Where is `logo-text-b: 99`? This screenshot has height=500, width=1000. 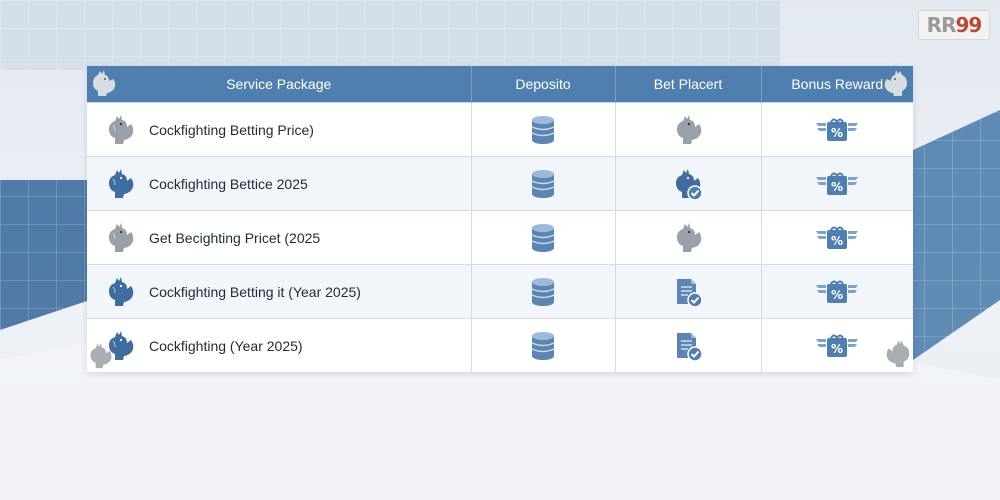
logo-text-b: 99 is located at coordinates (968, 25).